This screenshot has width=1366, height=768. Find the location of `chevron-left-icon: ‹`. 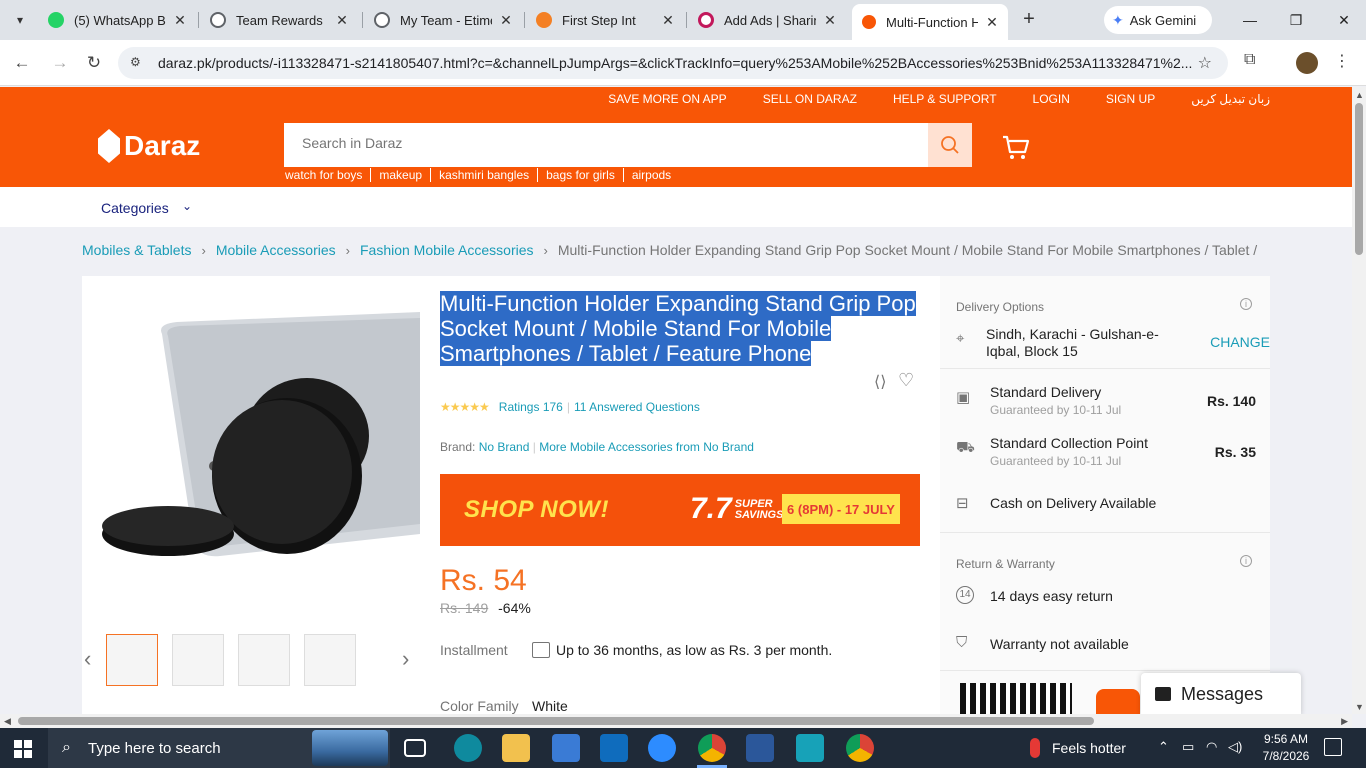

chevron-left-icon: ‹ is located at coordinates (87, 659).